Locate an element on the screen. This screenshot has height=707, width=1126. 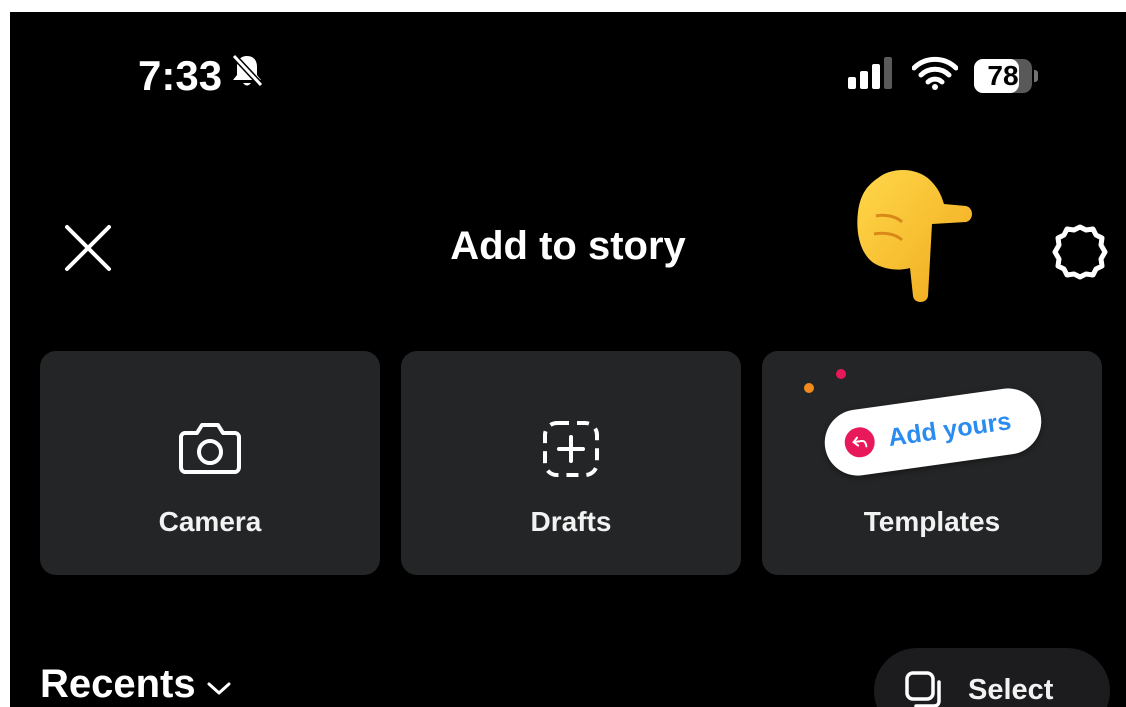
pink-dot is located at coordinates (841, 374).